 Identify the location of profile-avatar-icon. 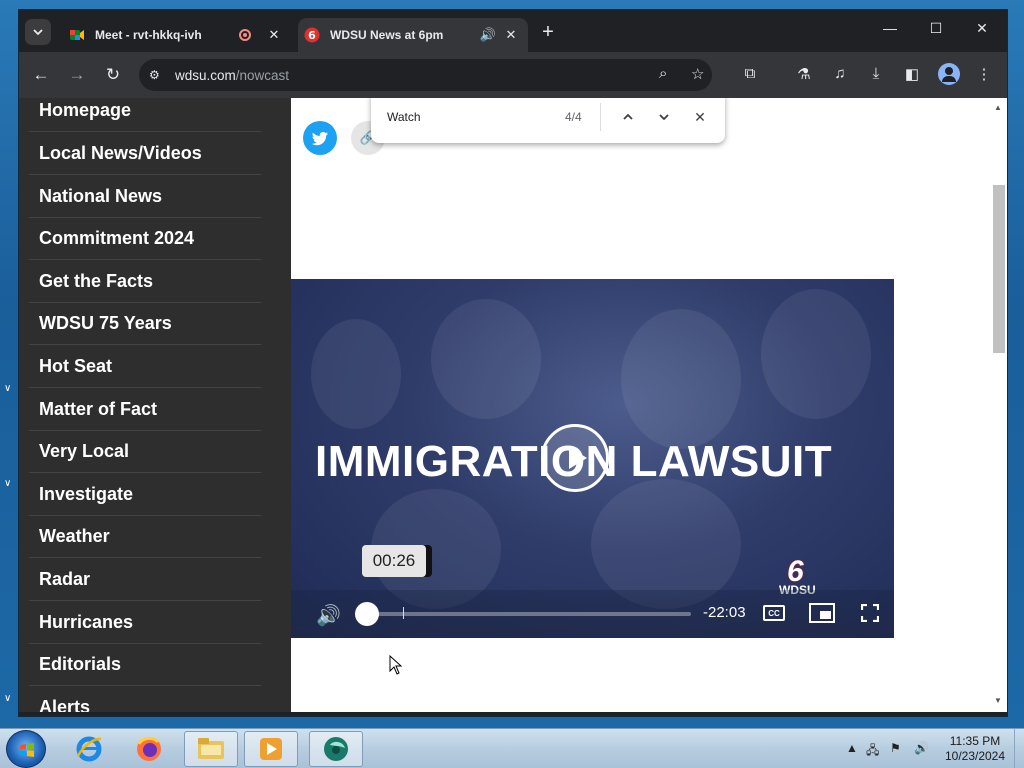
(949, 74).